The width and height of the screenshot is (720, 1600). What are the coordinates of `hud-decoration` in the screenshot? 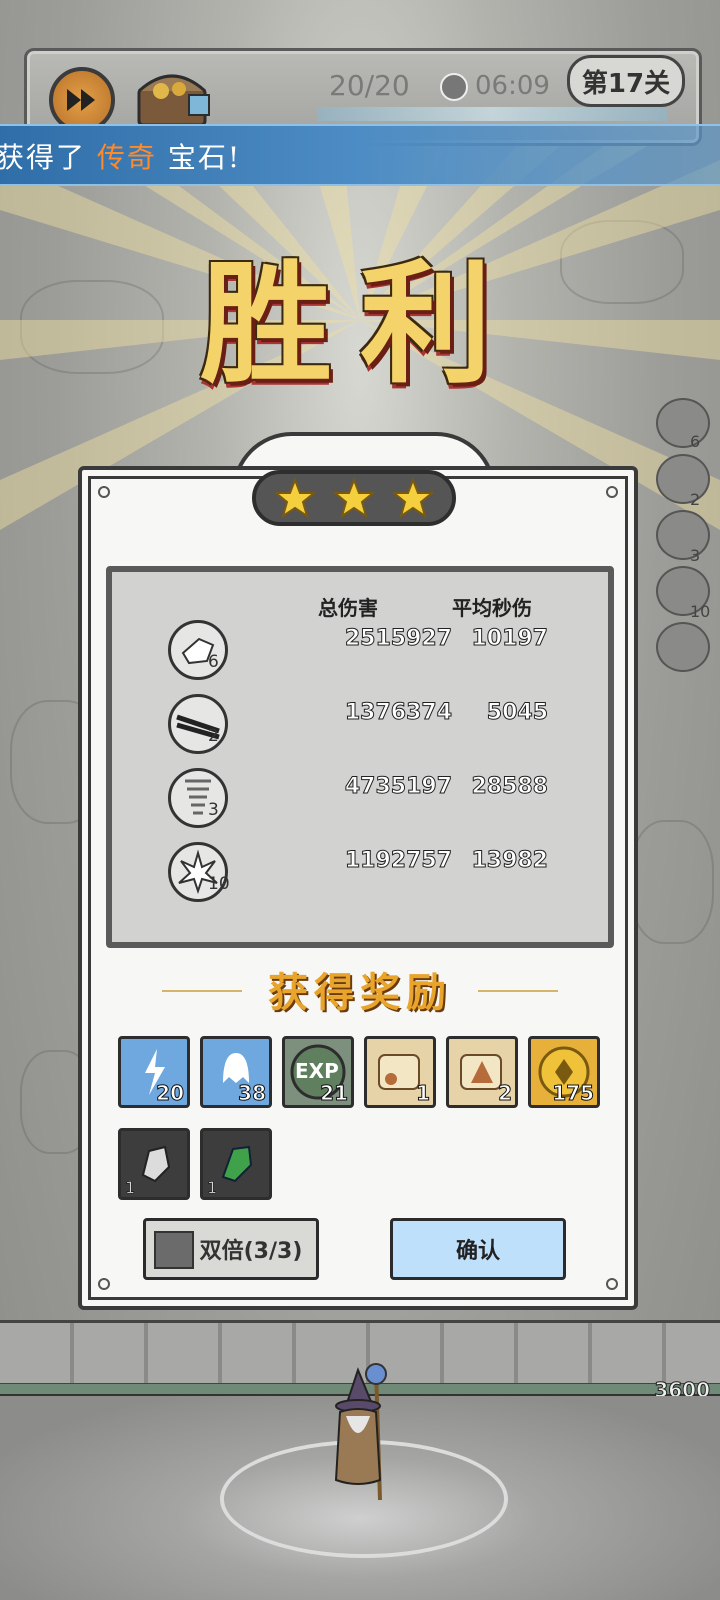 It's located at (492, 114).